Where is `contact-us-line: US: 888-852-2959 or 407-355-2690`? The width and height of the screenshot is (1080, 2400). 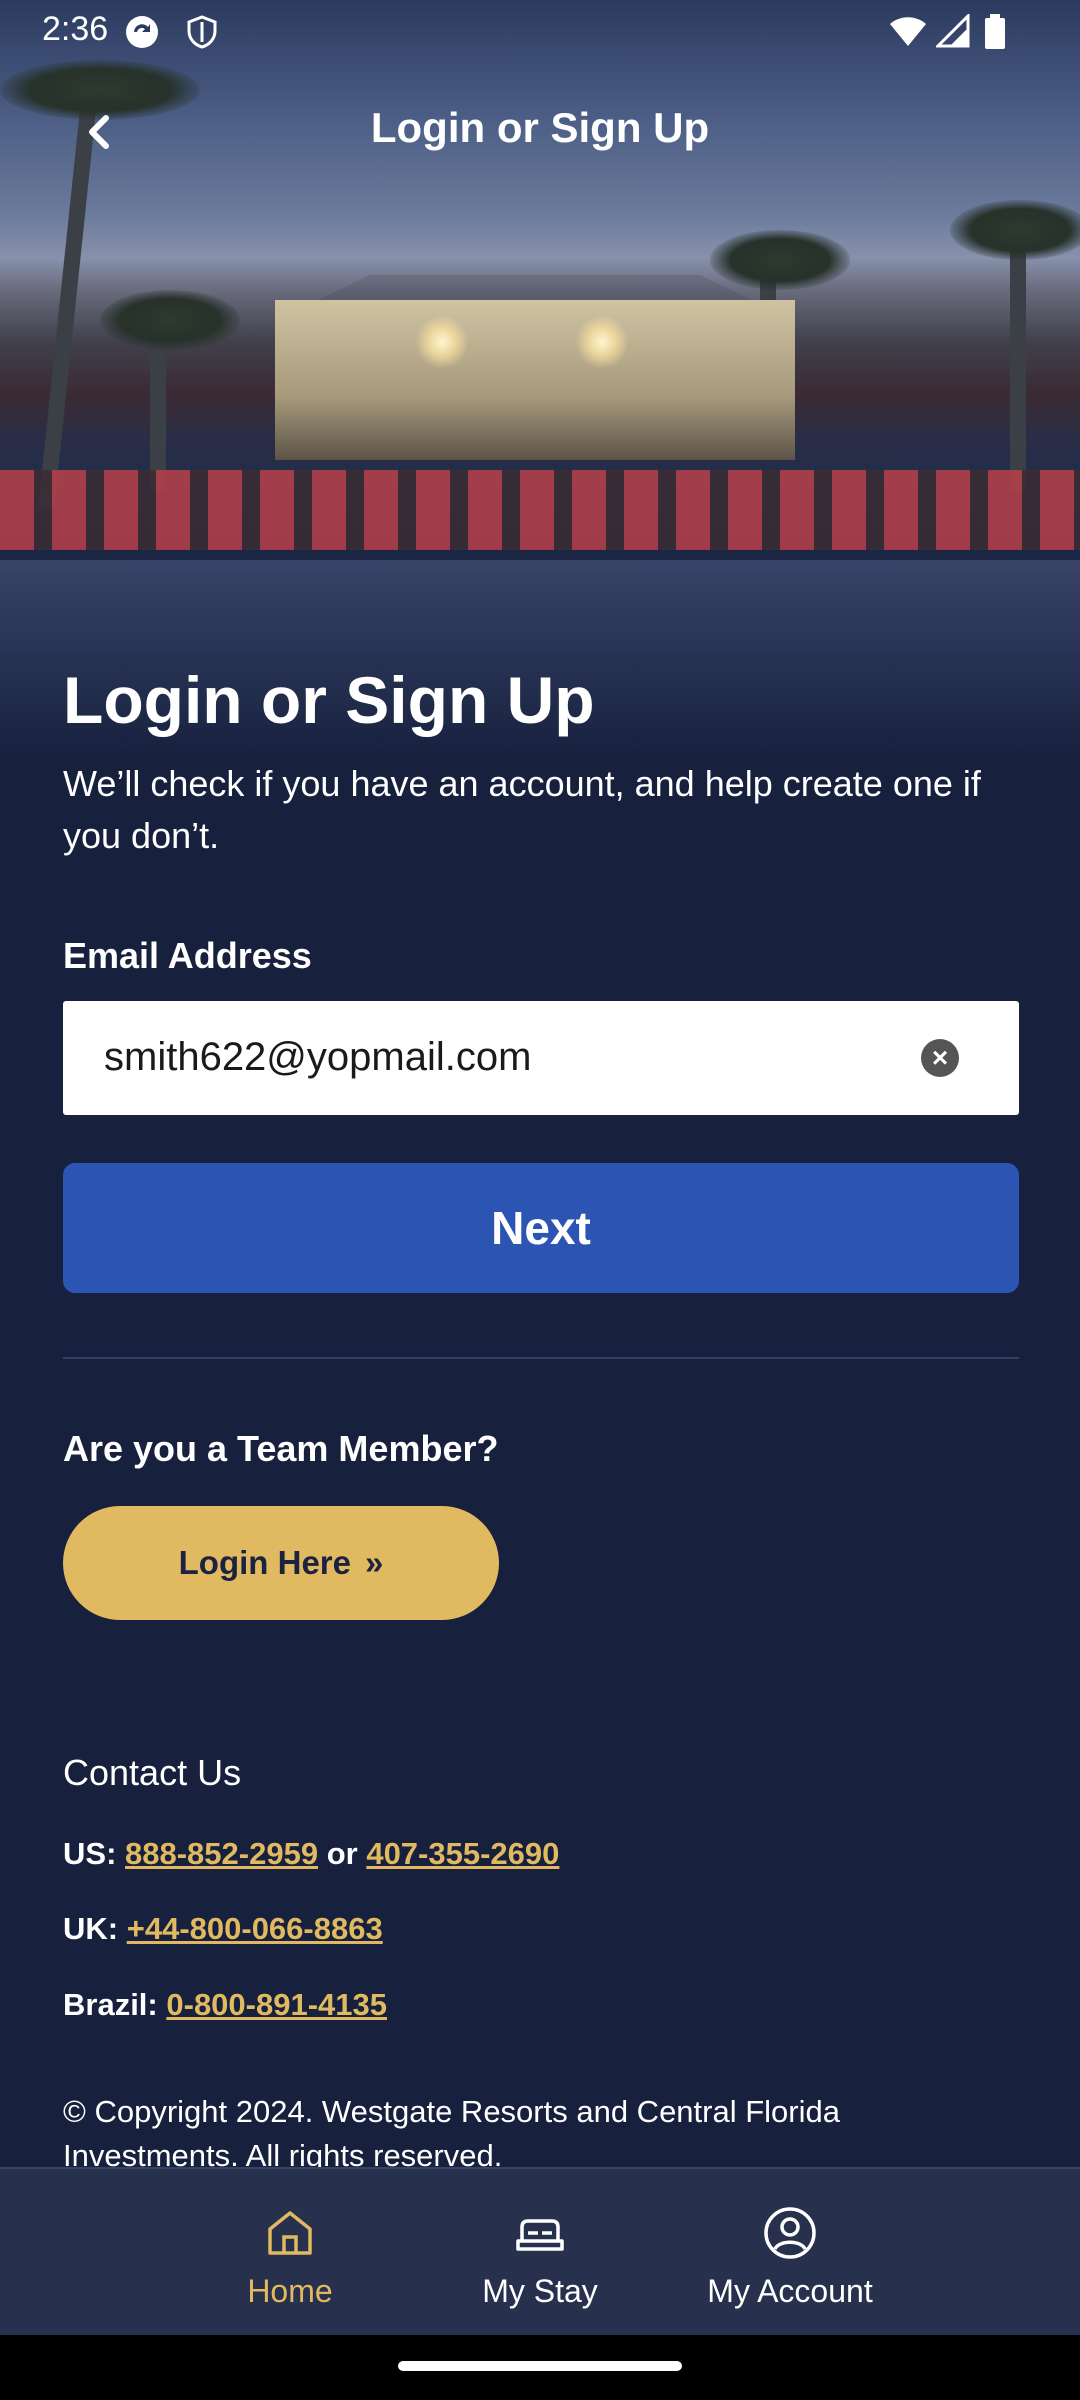
contact-us-line: US: 888-852-2959 or 407-355-2690 is located at coordinates (311, 1854).